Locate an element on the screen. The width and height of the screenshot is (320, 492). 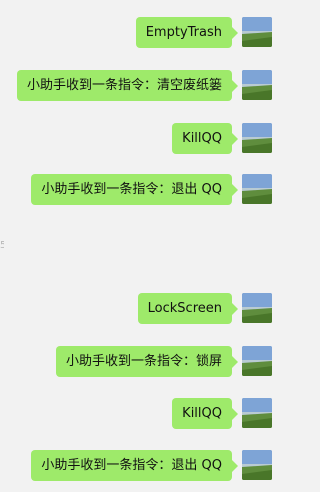
message-row: 小助手收到一条指令：锁屏 is located at coordinates (163, 361).